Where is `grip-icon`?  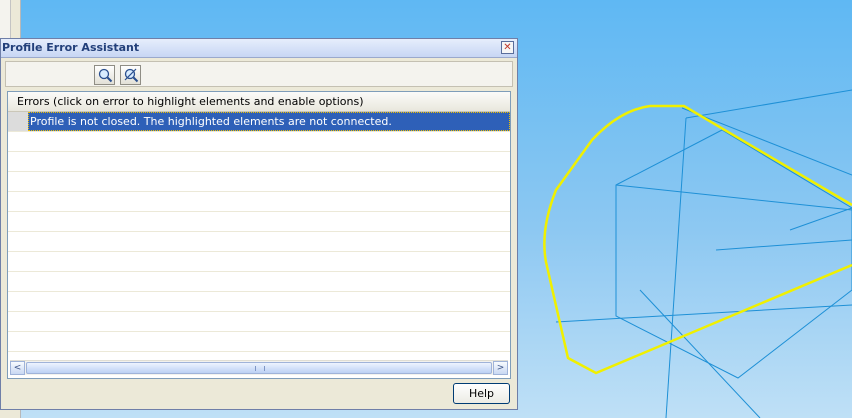
grip-icon is located at coordinates (260, 368).